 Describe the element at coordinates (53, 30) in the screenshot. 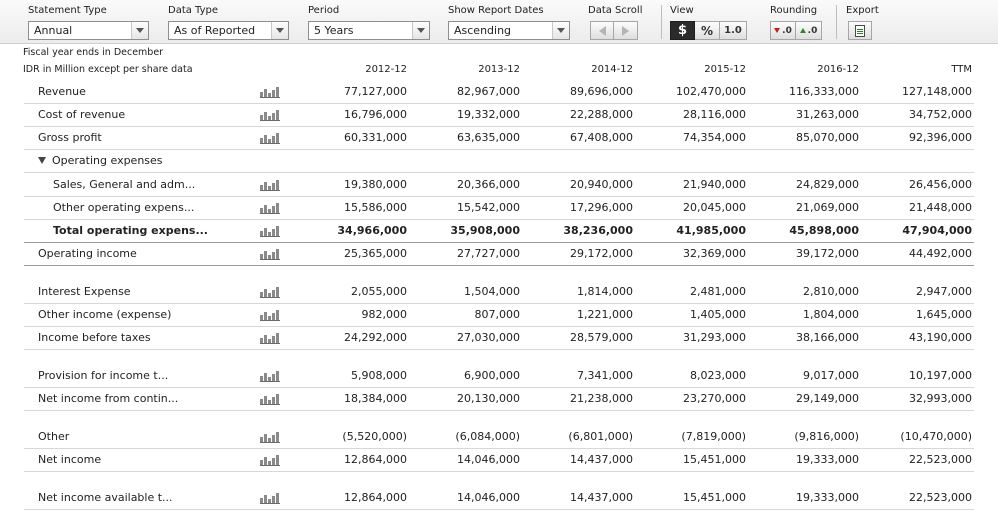

I see `statement-type-value: Annual` at that location.